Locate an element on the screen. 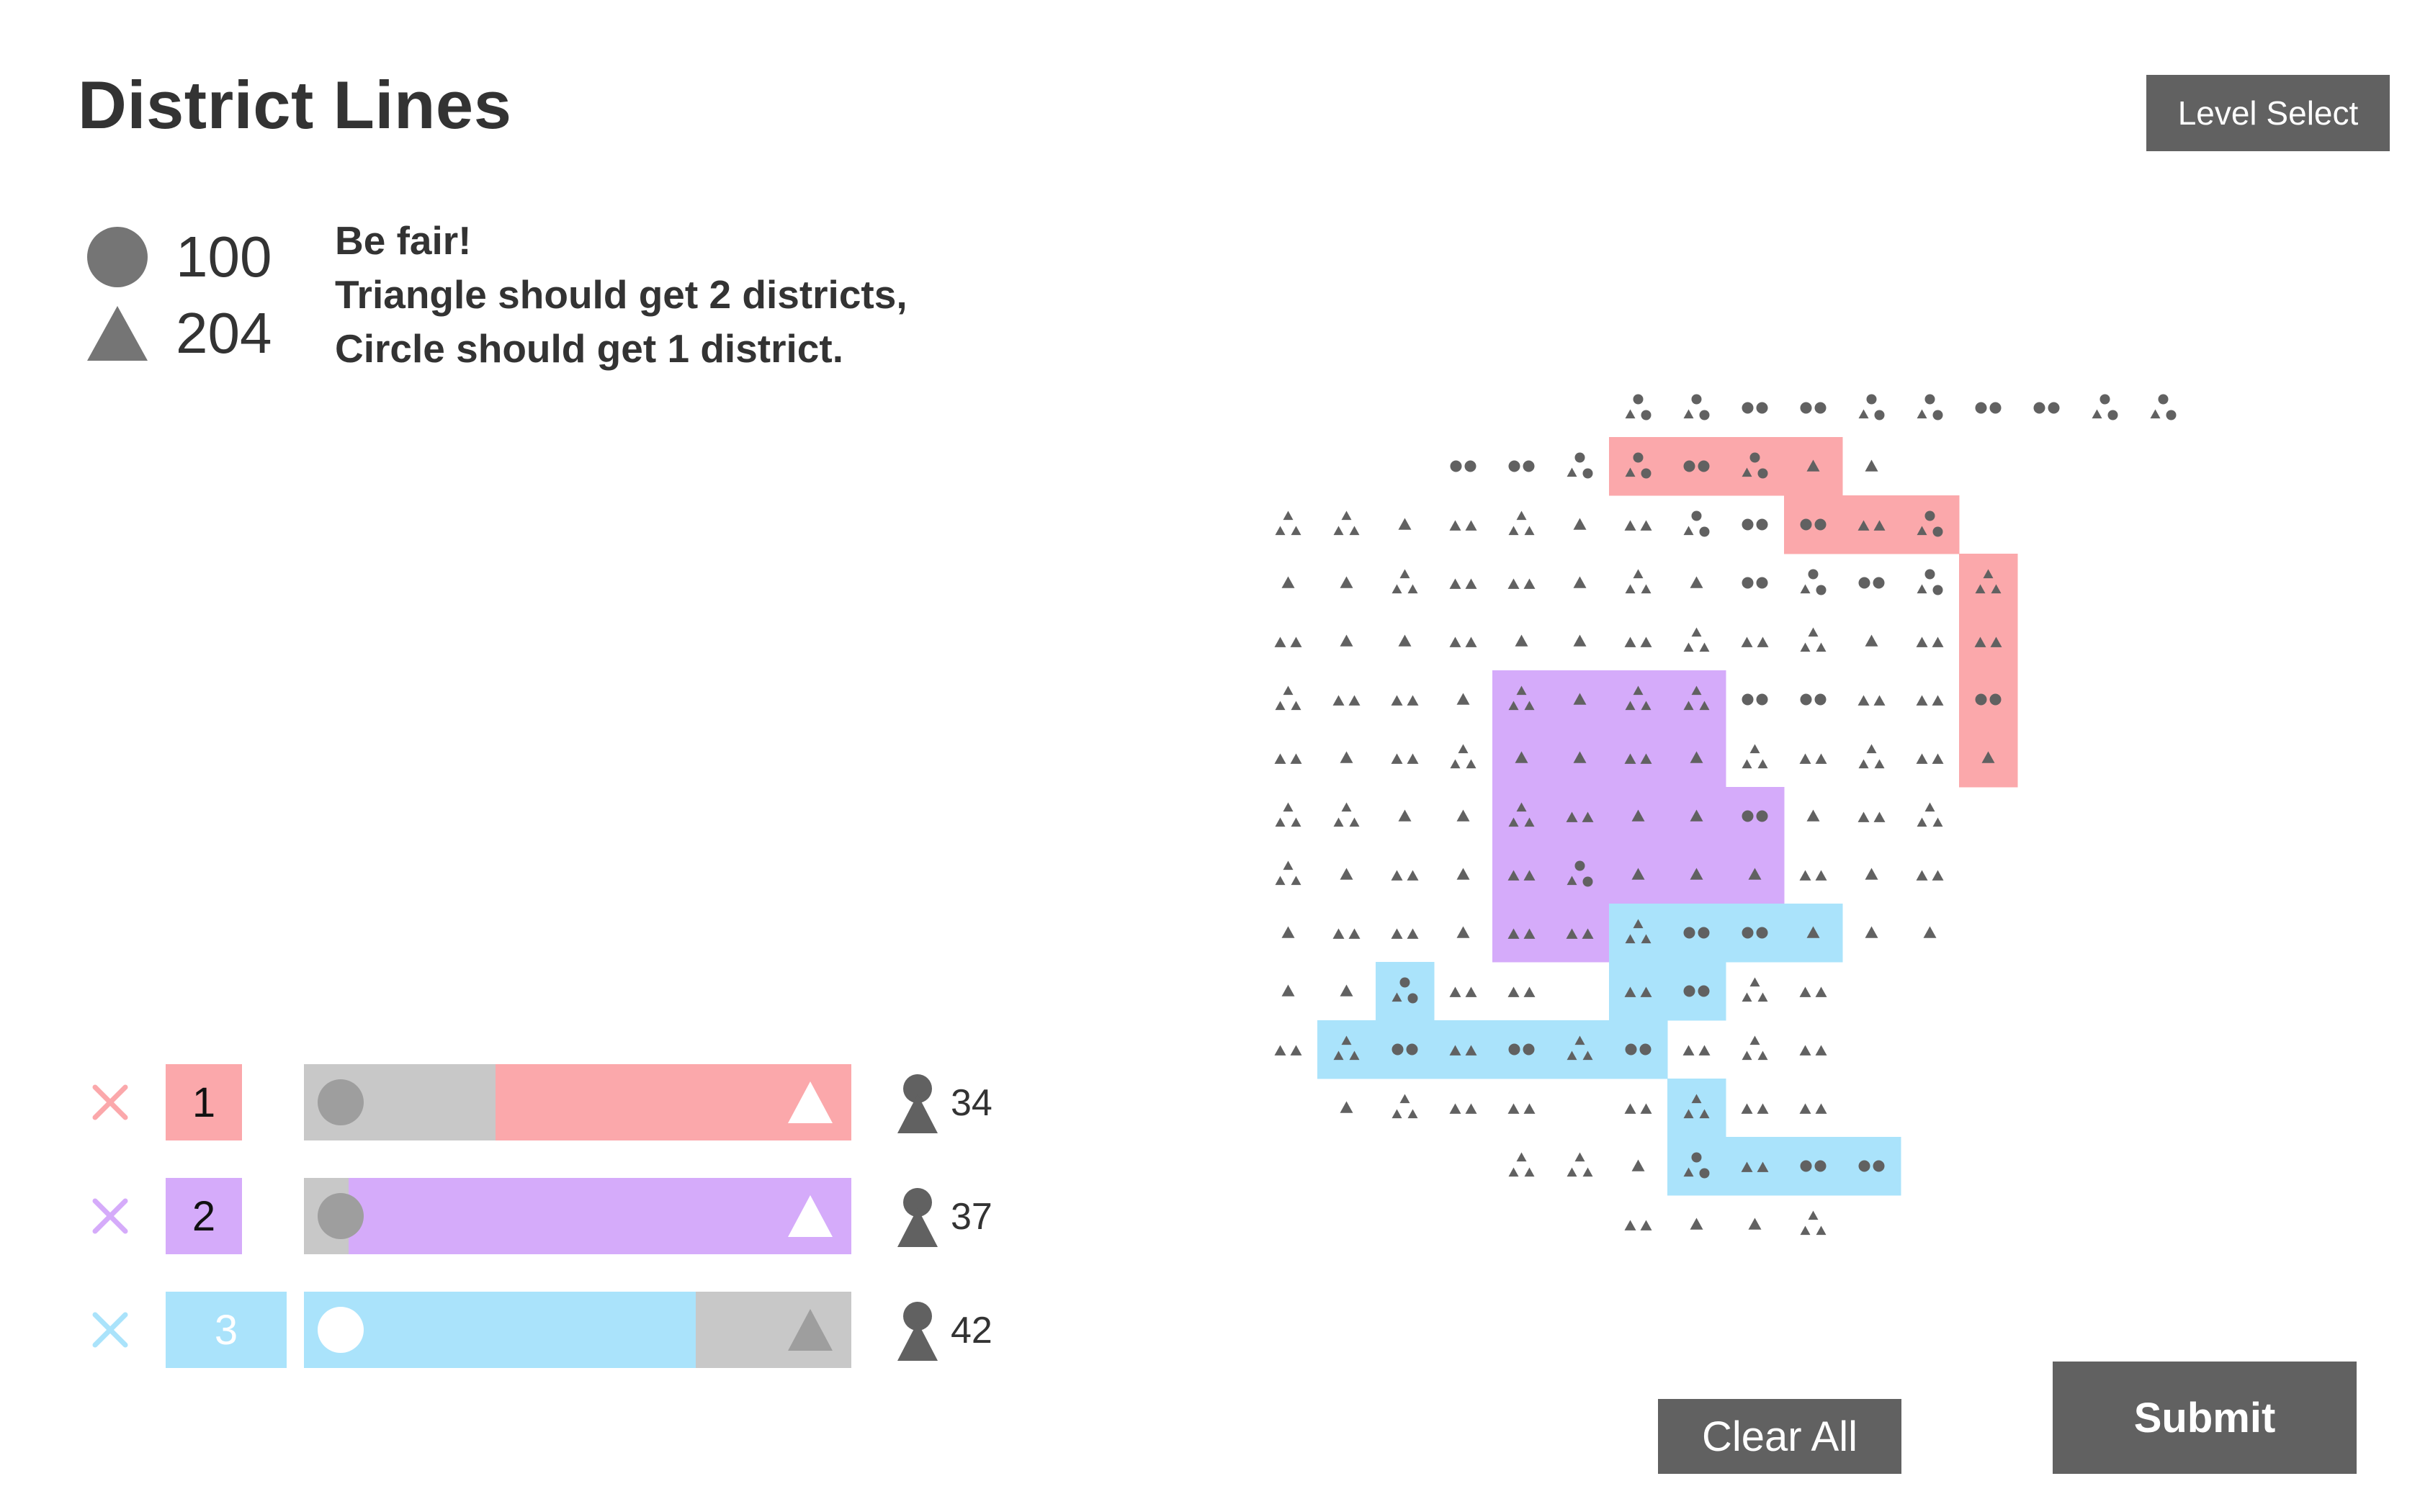  level-select-button: Level Select is located at coordinates (2268, 113).